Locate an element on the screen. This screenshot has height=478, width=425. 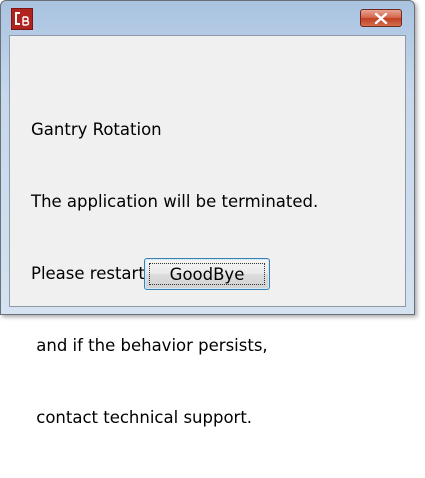
title-bar is located at coordinates (207, 18).